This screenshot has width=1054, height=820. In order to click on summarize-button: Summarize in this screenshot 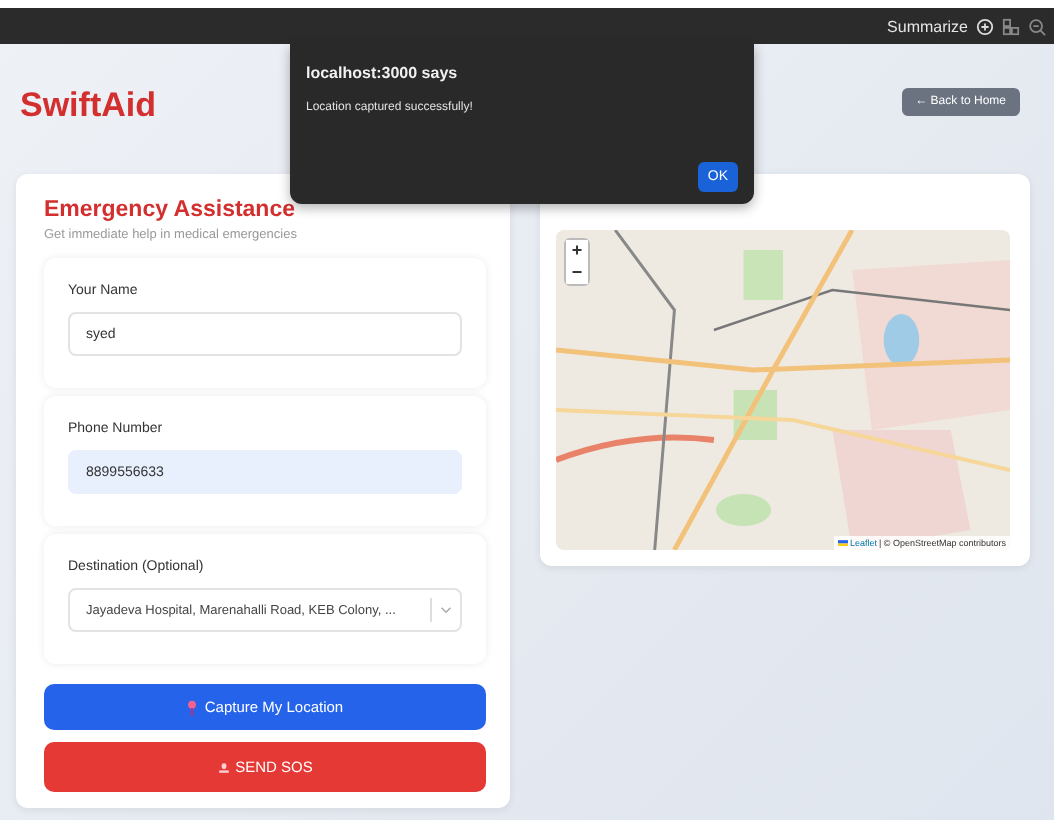, I will do `click(927, 26)`.